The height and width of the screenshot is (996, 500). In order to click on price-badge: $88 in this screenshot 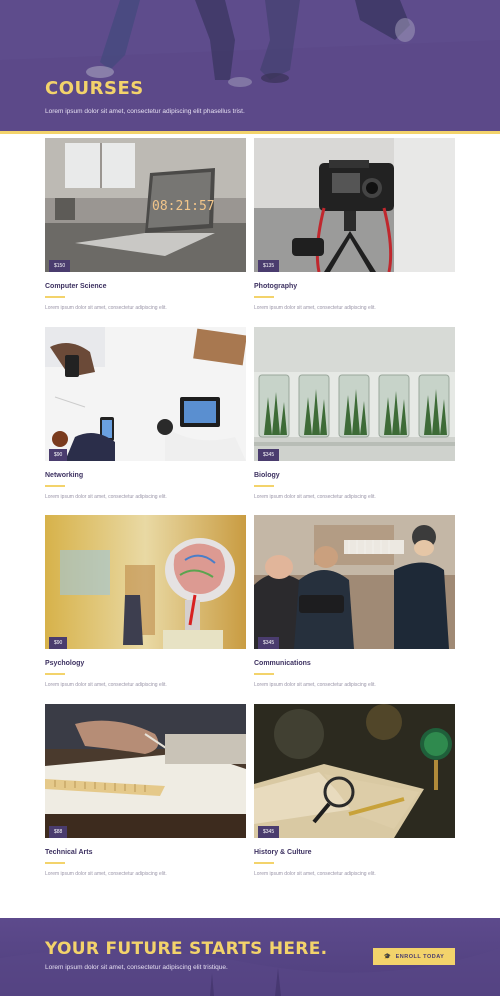, I will do `click(58, 832)`.